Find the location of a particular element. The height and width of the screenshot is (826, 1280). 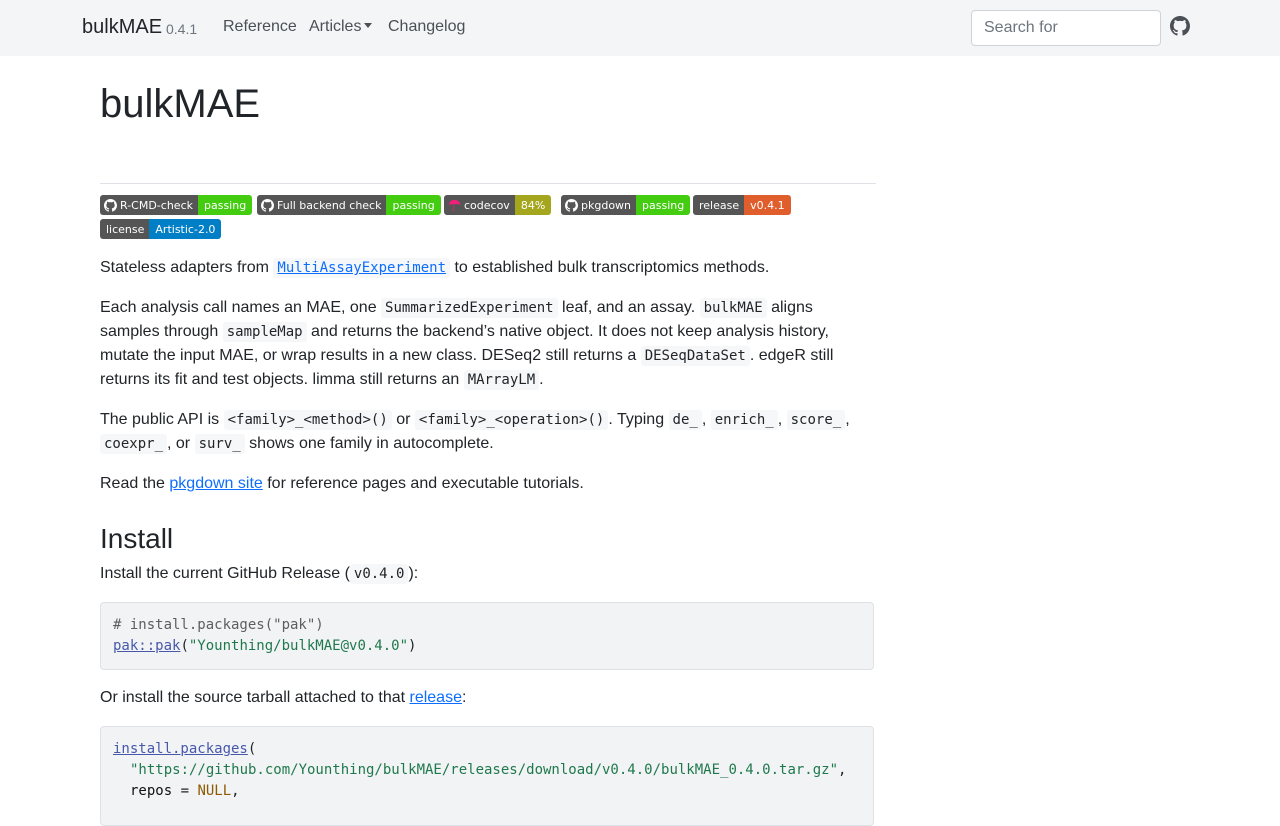

inline-code: v0.4.0 is located at coordinates (379, 574).